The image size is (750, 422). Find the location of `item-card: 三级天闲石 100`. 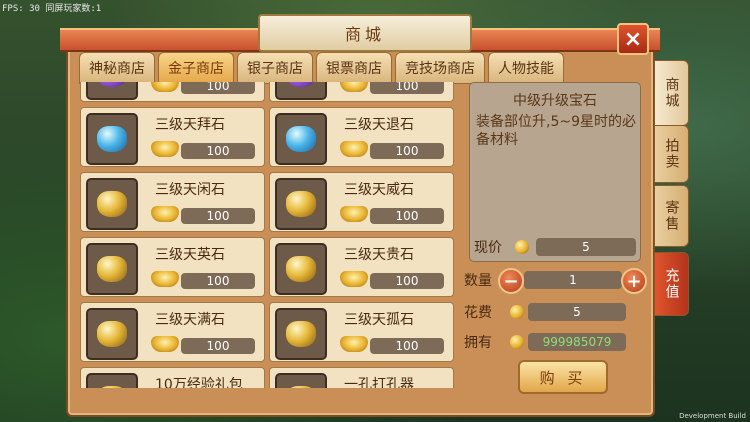

item-card: 三级天闲石 100 is located at coordinates (172, 202).